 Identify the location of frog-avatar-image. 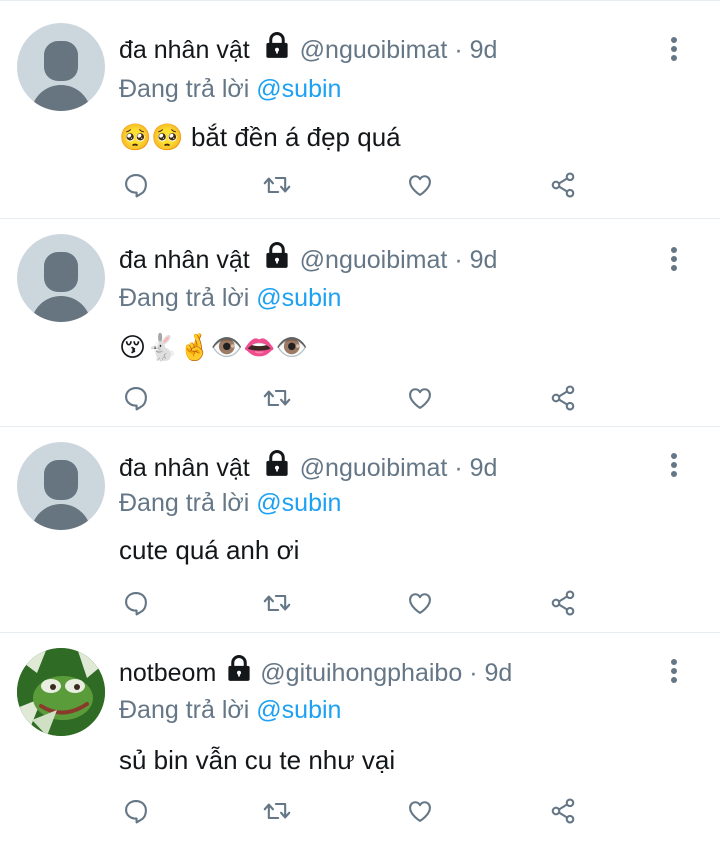
(61, 692).